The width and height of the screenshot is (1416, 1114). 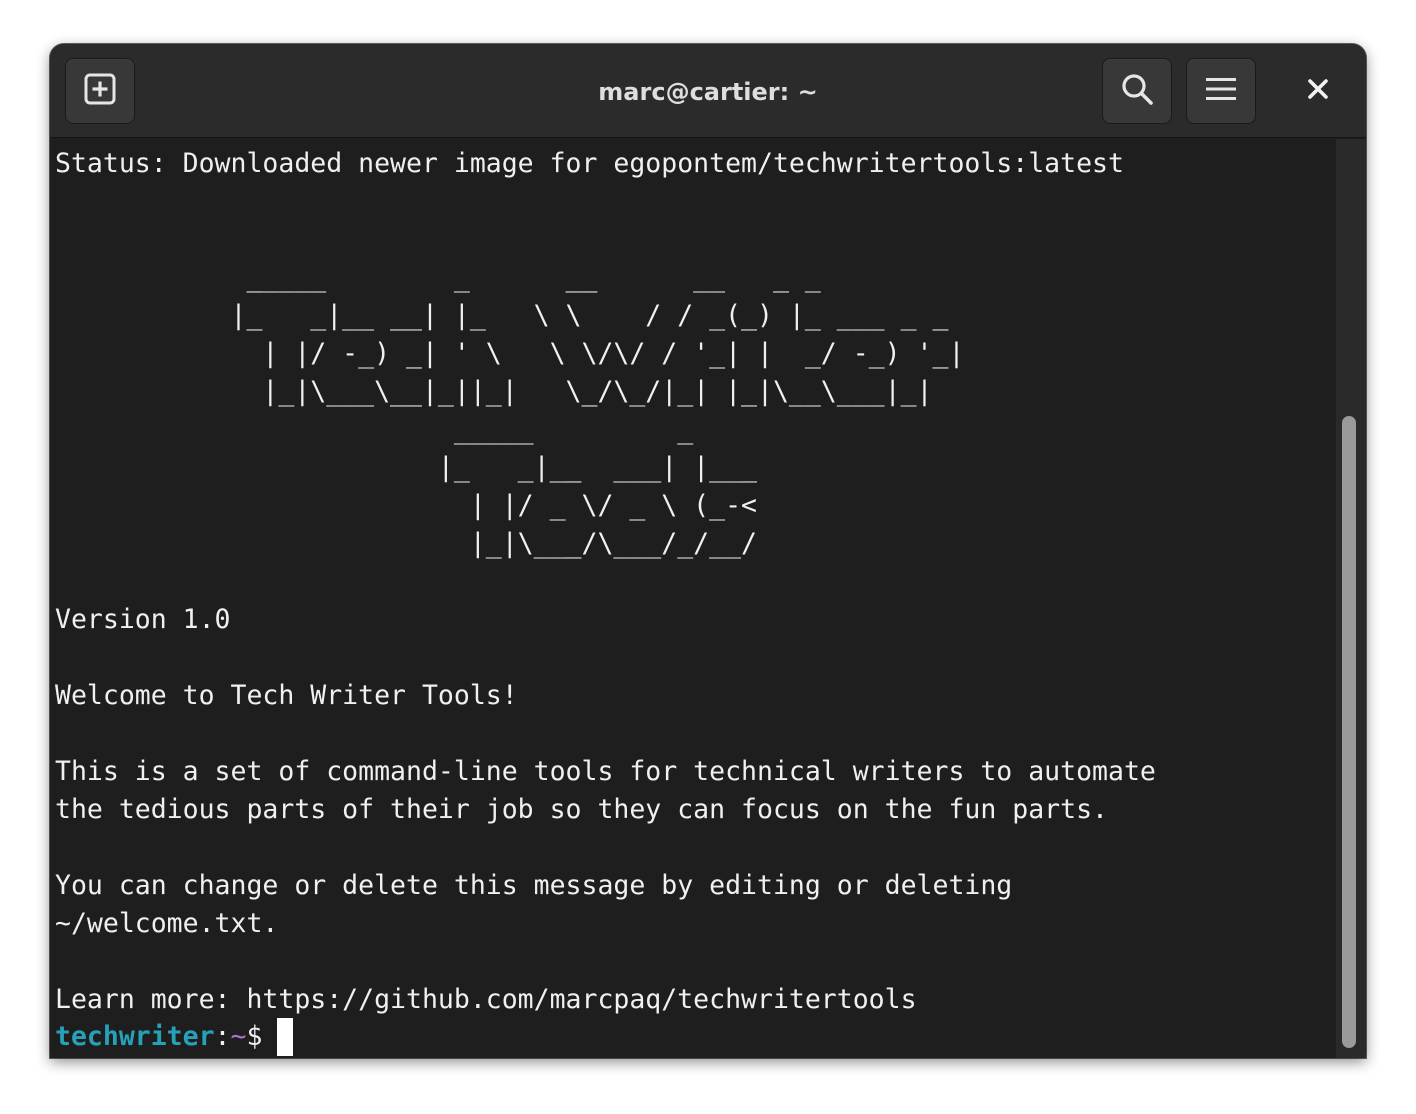 I want to click on text-cursor, so click(x=285, y=1037).